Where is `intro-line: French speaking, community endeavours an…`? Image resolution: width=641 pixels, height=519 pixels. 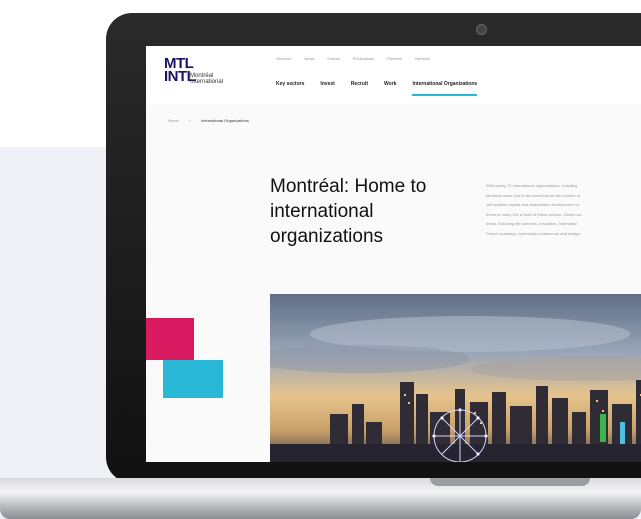
intro-line: French speaking, community endeavours an… is located at coordinates (533, 233).